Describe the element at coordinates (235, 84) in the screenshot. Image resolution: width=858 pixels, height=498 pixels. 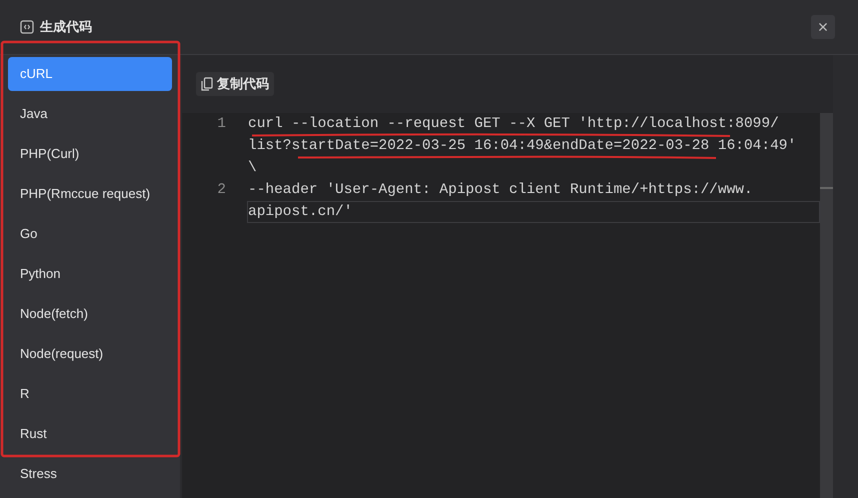
I see `copy-code-button: 复制代码` at that location.